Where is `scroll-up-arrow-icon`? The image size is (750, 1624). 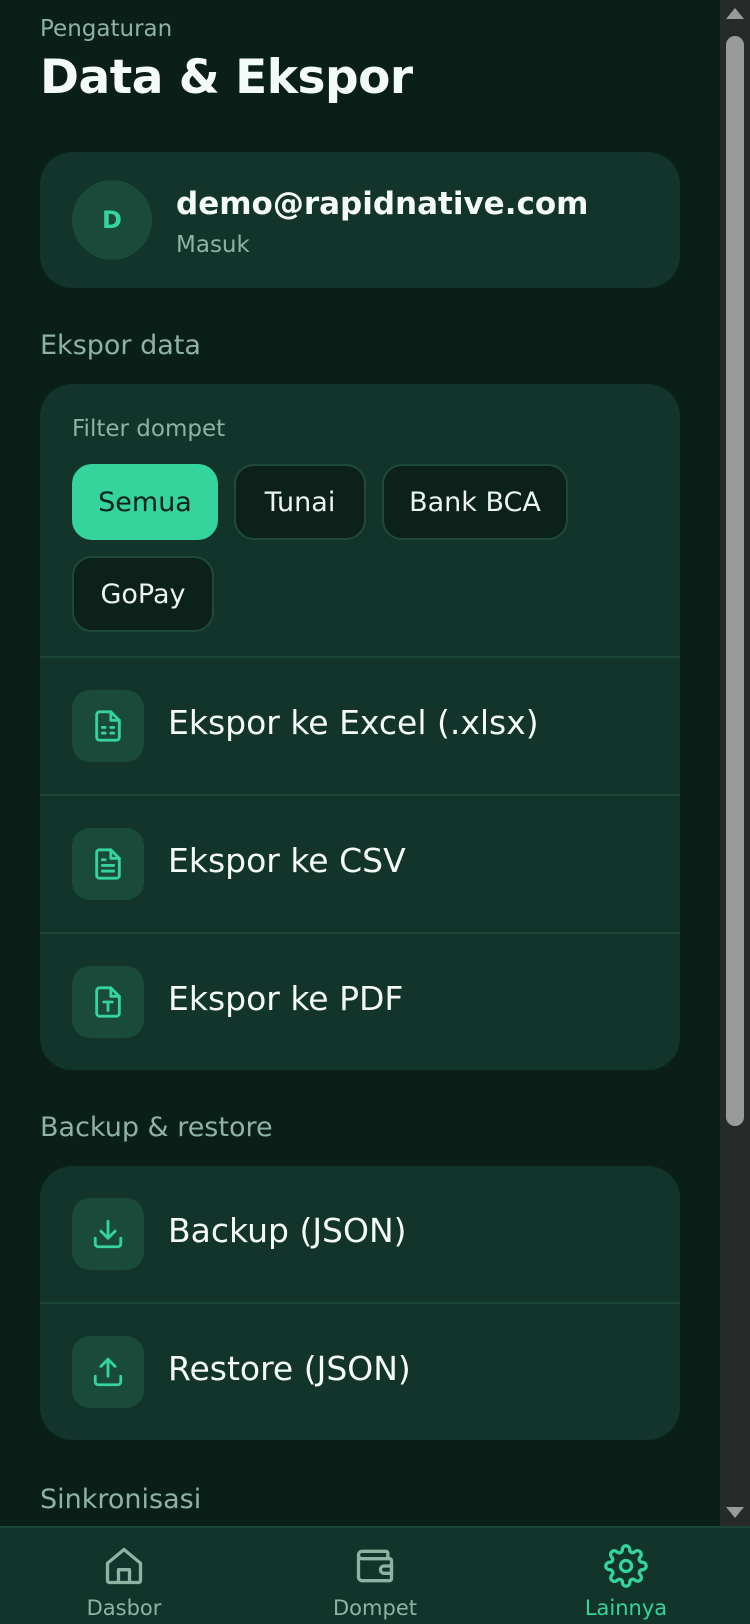
scroll-up-arrow-icon is located at coordinates (735, 13).